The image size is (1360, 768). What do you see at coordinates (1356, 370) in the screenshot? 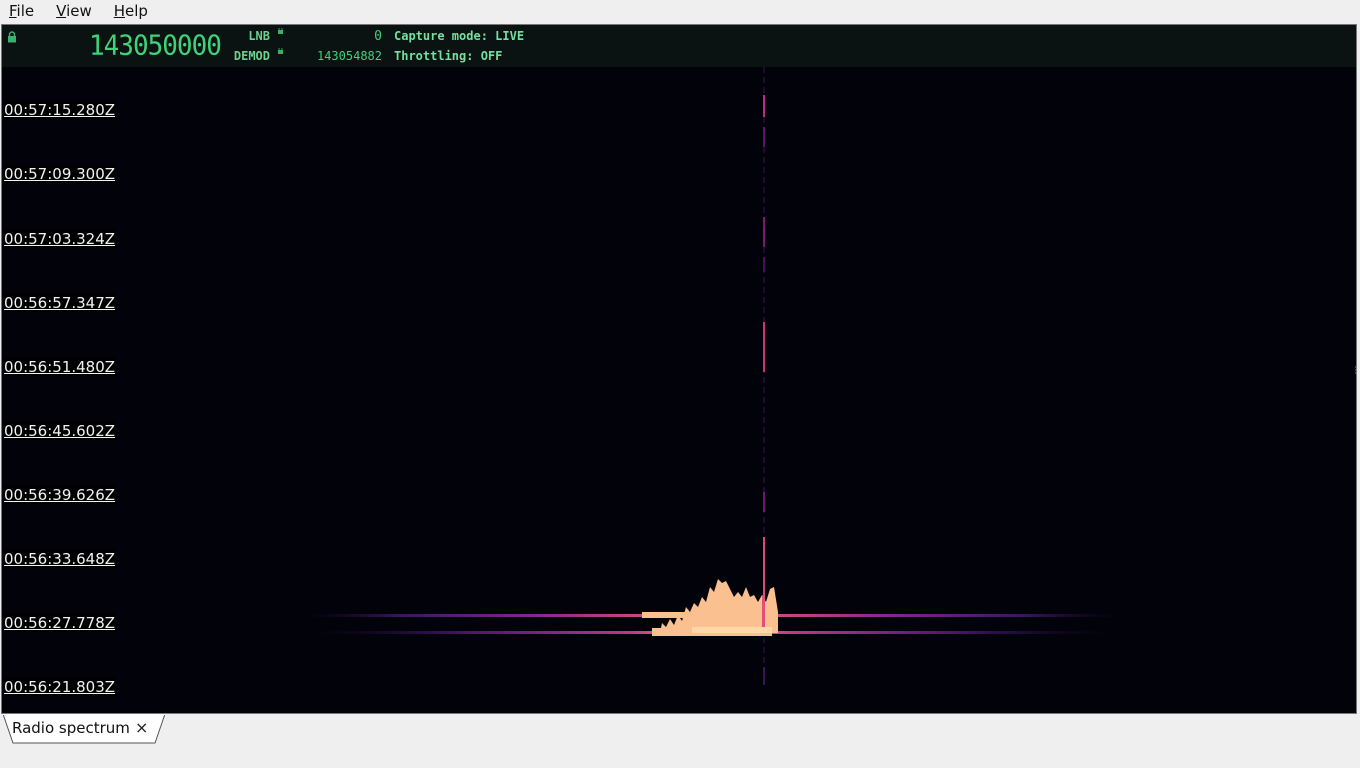
I see `splitter-handle` at bounding box center [1356, 370].